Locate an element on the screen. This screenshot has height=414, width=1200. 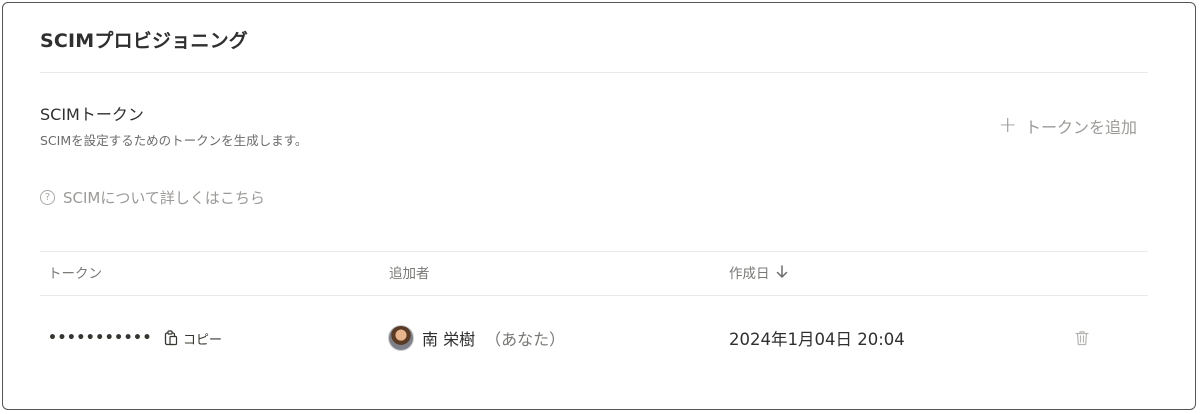
copy-label: コピー is located at coordinates (202, 340).